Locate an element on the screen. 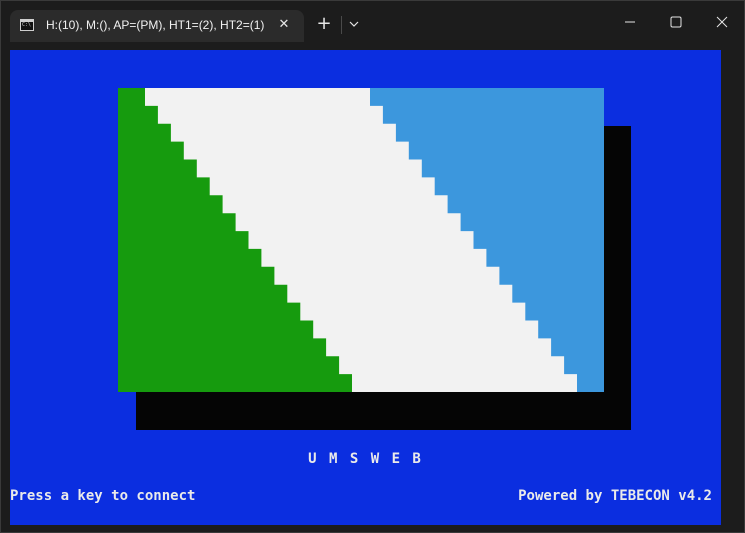  powered-by-label: Powered by TEBECON v4.2 is located at coordinates (615, 496).